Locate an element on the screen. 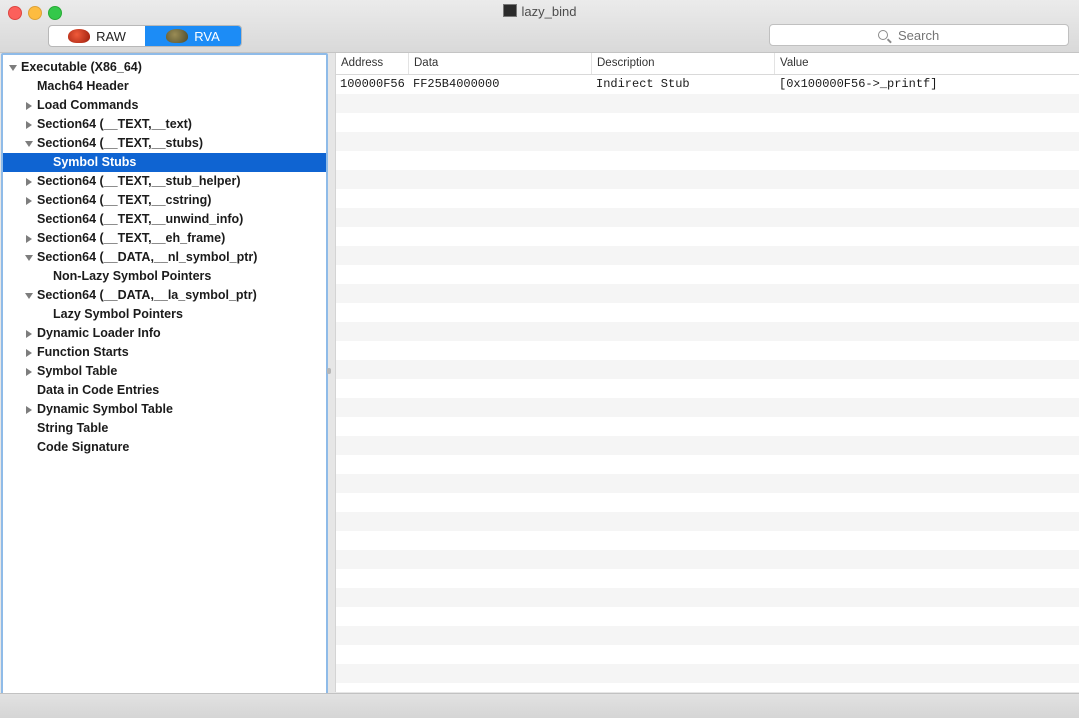  sidebar-item-label: Symbol Table is located at coordinates (77, 371).